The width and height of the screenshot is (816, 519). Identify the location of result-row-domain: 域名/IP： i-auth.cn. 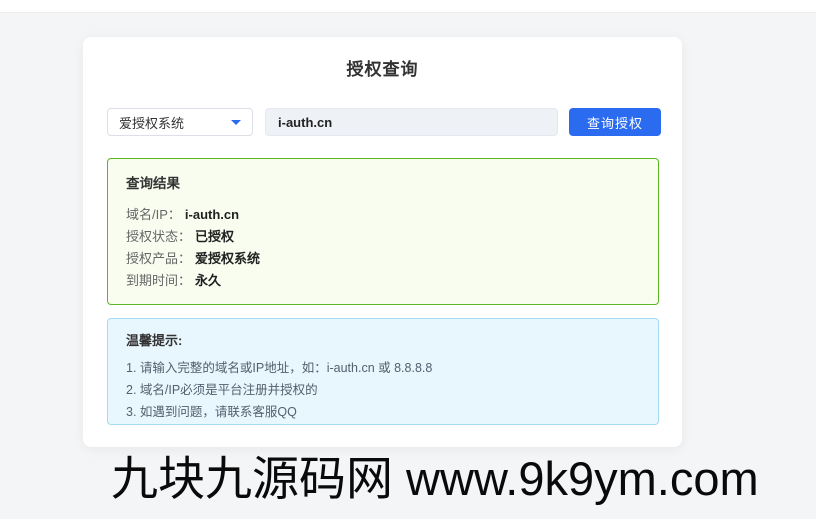
(384, 215).